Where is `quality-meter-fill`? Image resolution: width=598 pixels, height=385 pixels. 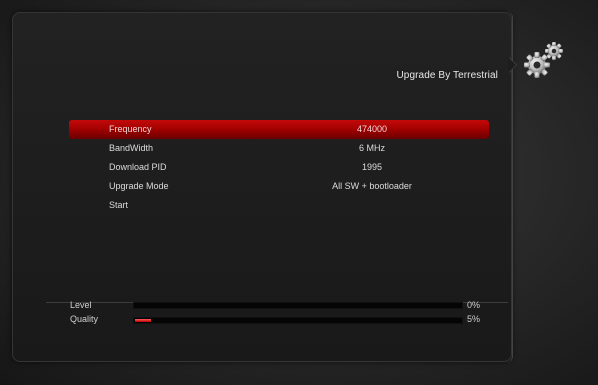
quality-meter-fill is located at coordinates (143, 320).